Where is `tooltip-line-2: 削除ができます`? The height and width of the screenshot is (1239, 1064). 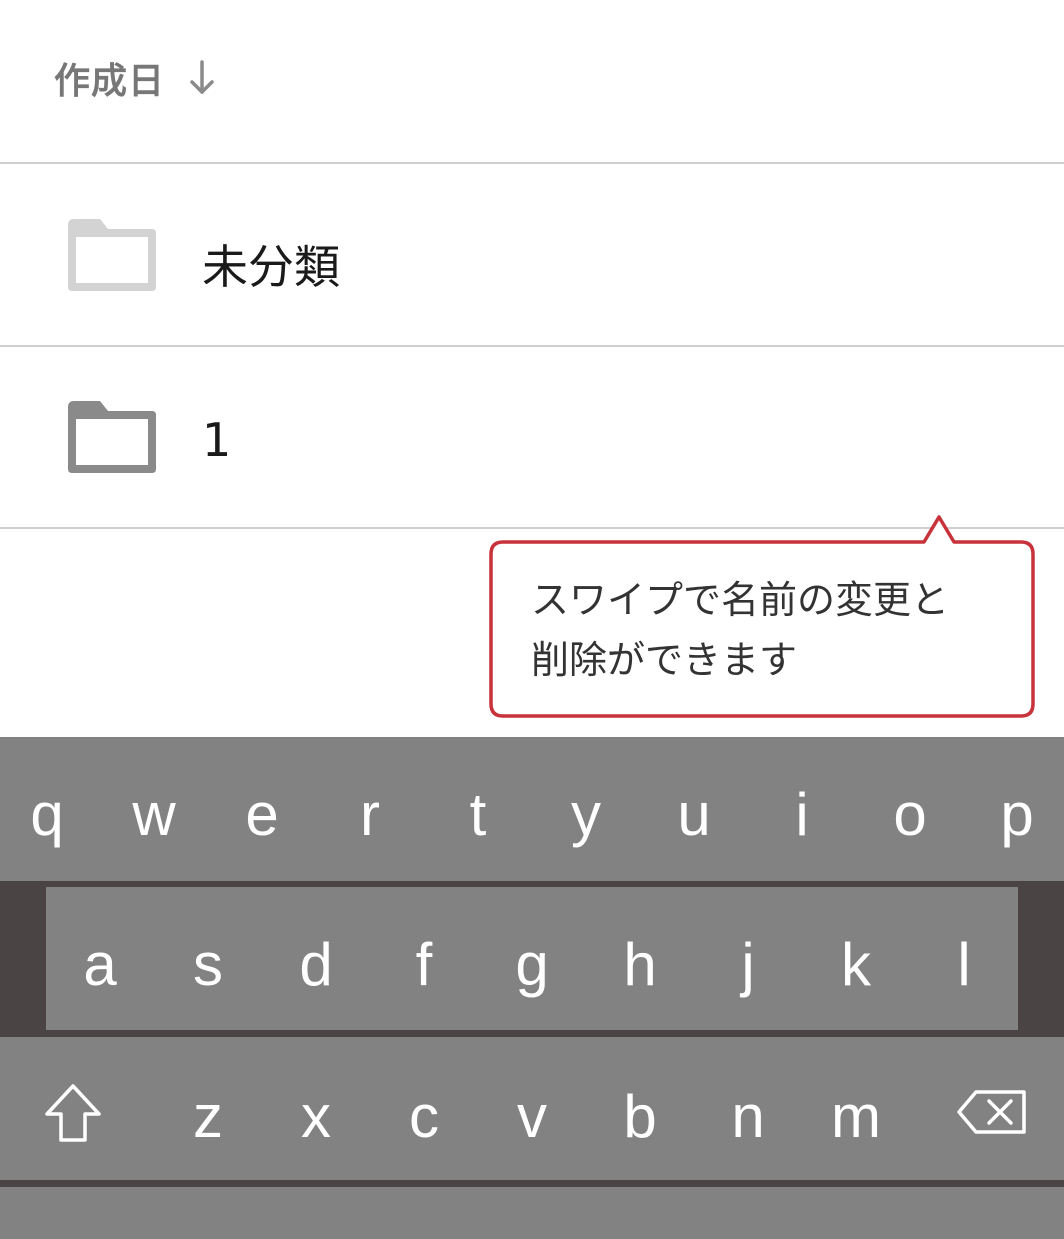 tooltip-line-2: 削除ができます is located at coordinates (664, 660).